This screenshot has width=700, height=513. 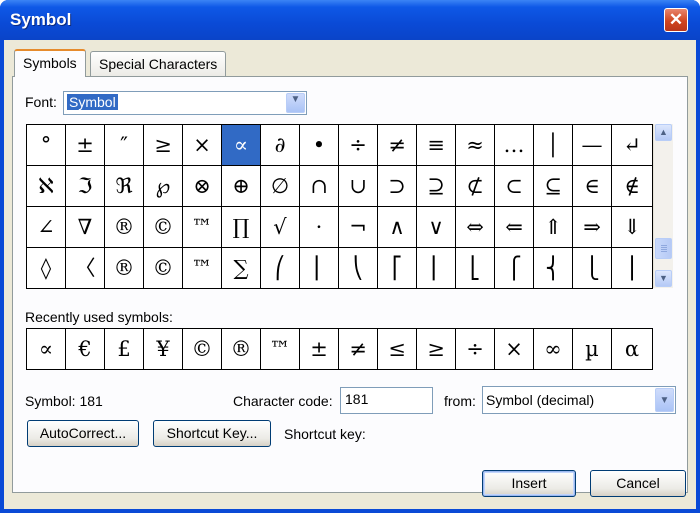 What do you see at coordinates (436, 349) in the screenshot?
I see `recent-symbol-cell: ≥` at bounding box center [436, 349].